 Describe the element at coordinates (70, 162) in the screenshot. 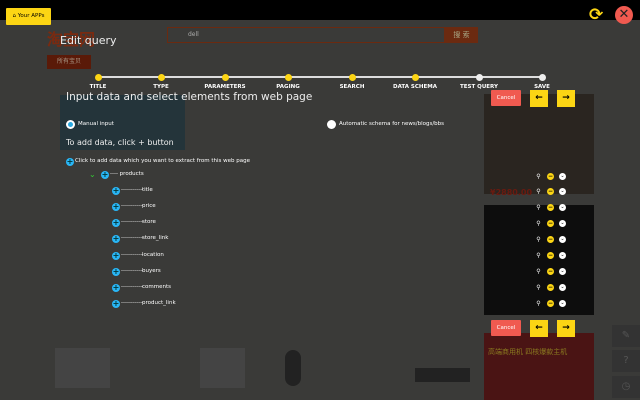

I see `add-data-plus-icon: +` at that location.